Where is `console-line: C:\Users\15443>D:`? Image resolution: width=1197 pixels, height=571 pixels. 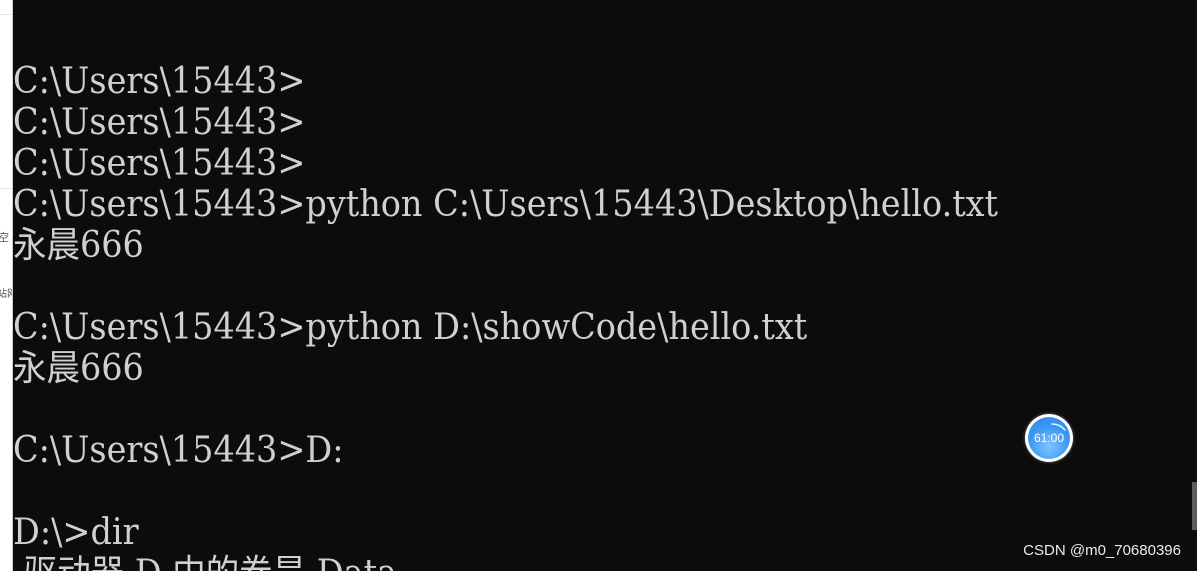 console-line: C:\Users\15443>D: is located at coordinates (178, 450).